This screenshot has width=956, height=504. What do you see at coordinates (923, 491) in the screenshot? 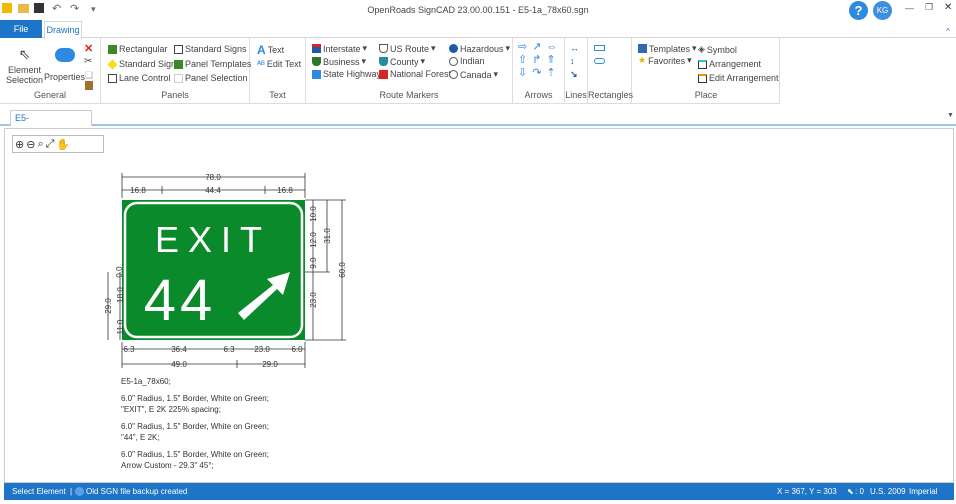
I see `status-units: Imperial` at bounding box center [923, 491].